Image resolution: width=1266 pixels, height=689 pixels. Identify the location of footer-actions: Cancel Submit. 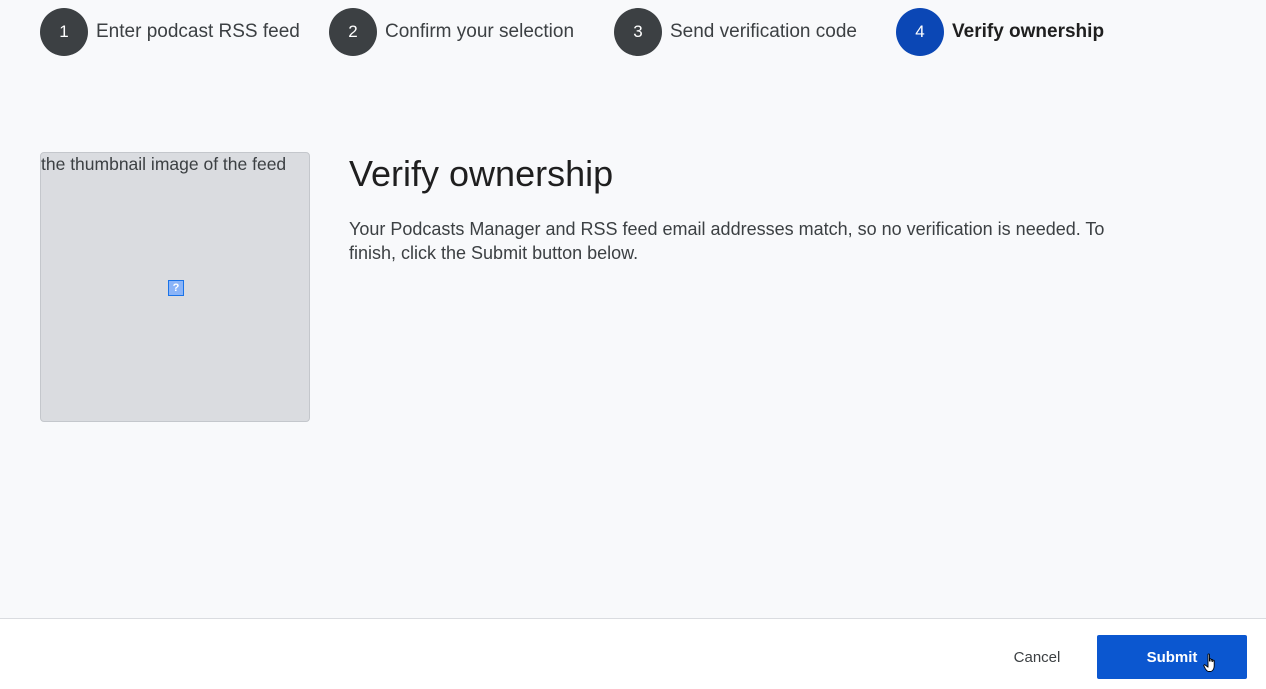
(633, 653).